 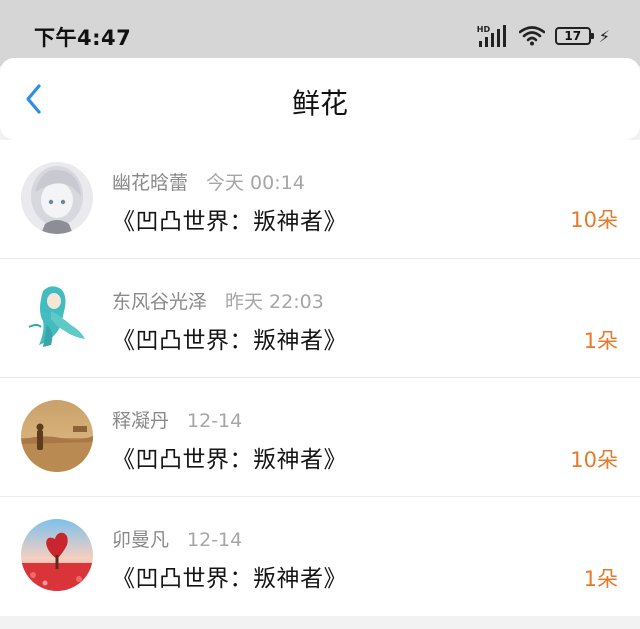 I want to click on header: 鲜花, so click(x=320, y=99).